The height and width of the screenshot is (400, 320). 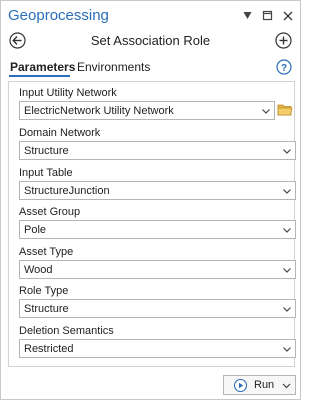 I want to click on input-utility-network-combo: ElectricNetwork Utility Network, so click(x=147, y=110).